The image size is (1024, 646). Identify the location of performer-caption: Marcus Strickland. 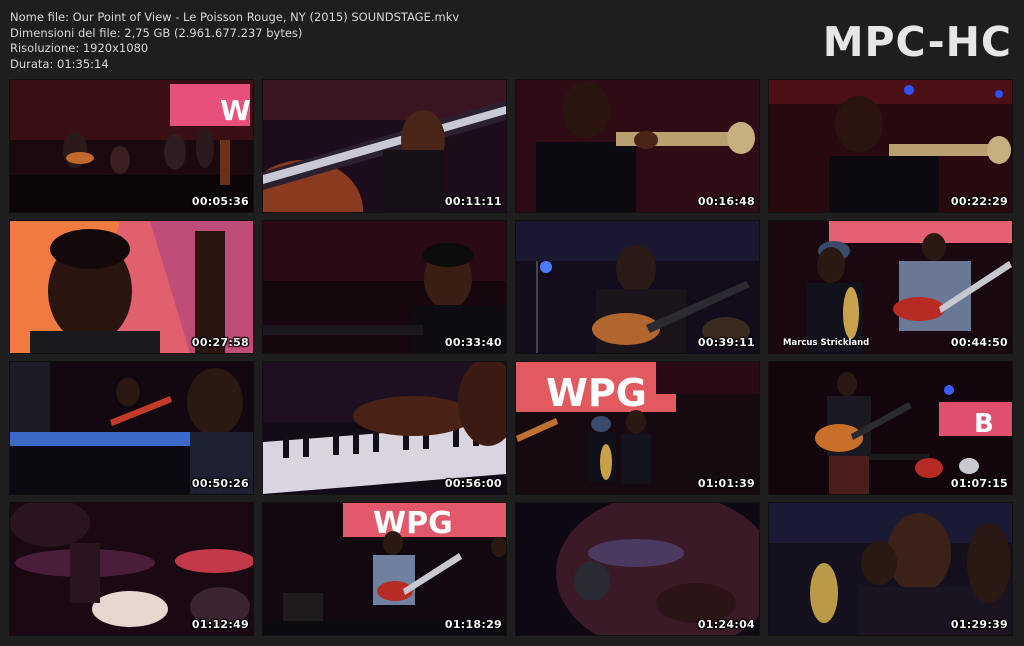
(826, 343).